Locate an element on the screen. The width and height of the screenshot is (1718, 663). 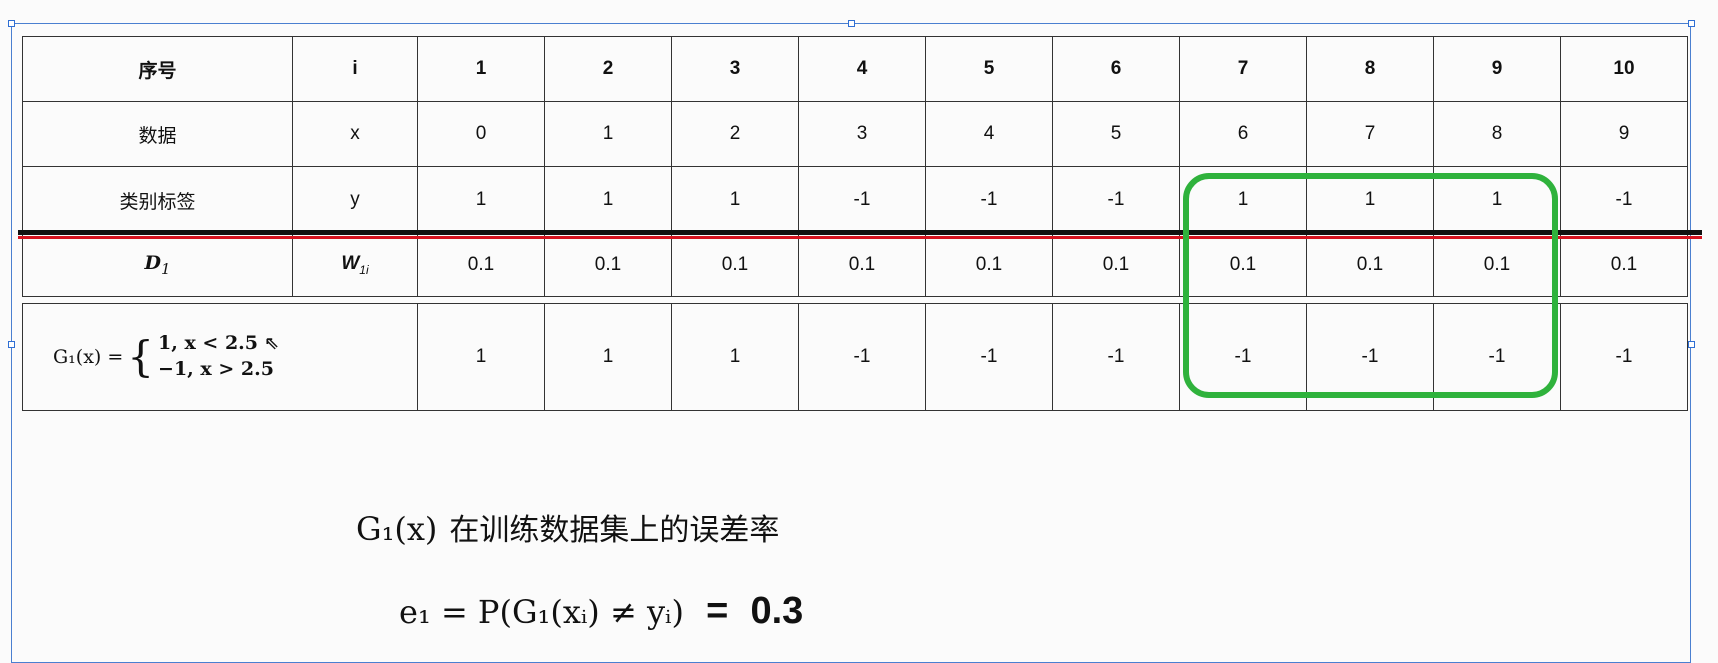
d1-label: D1 is located at coordinates (157, 265).